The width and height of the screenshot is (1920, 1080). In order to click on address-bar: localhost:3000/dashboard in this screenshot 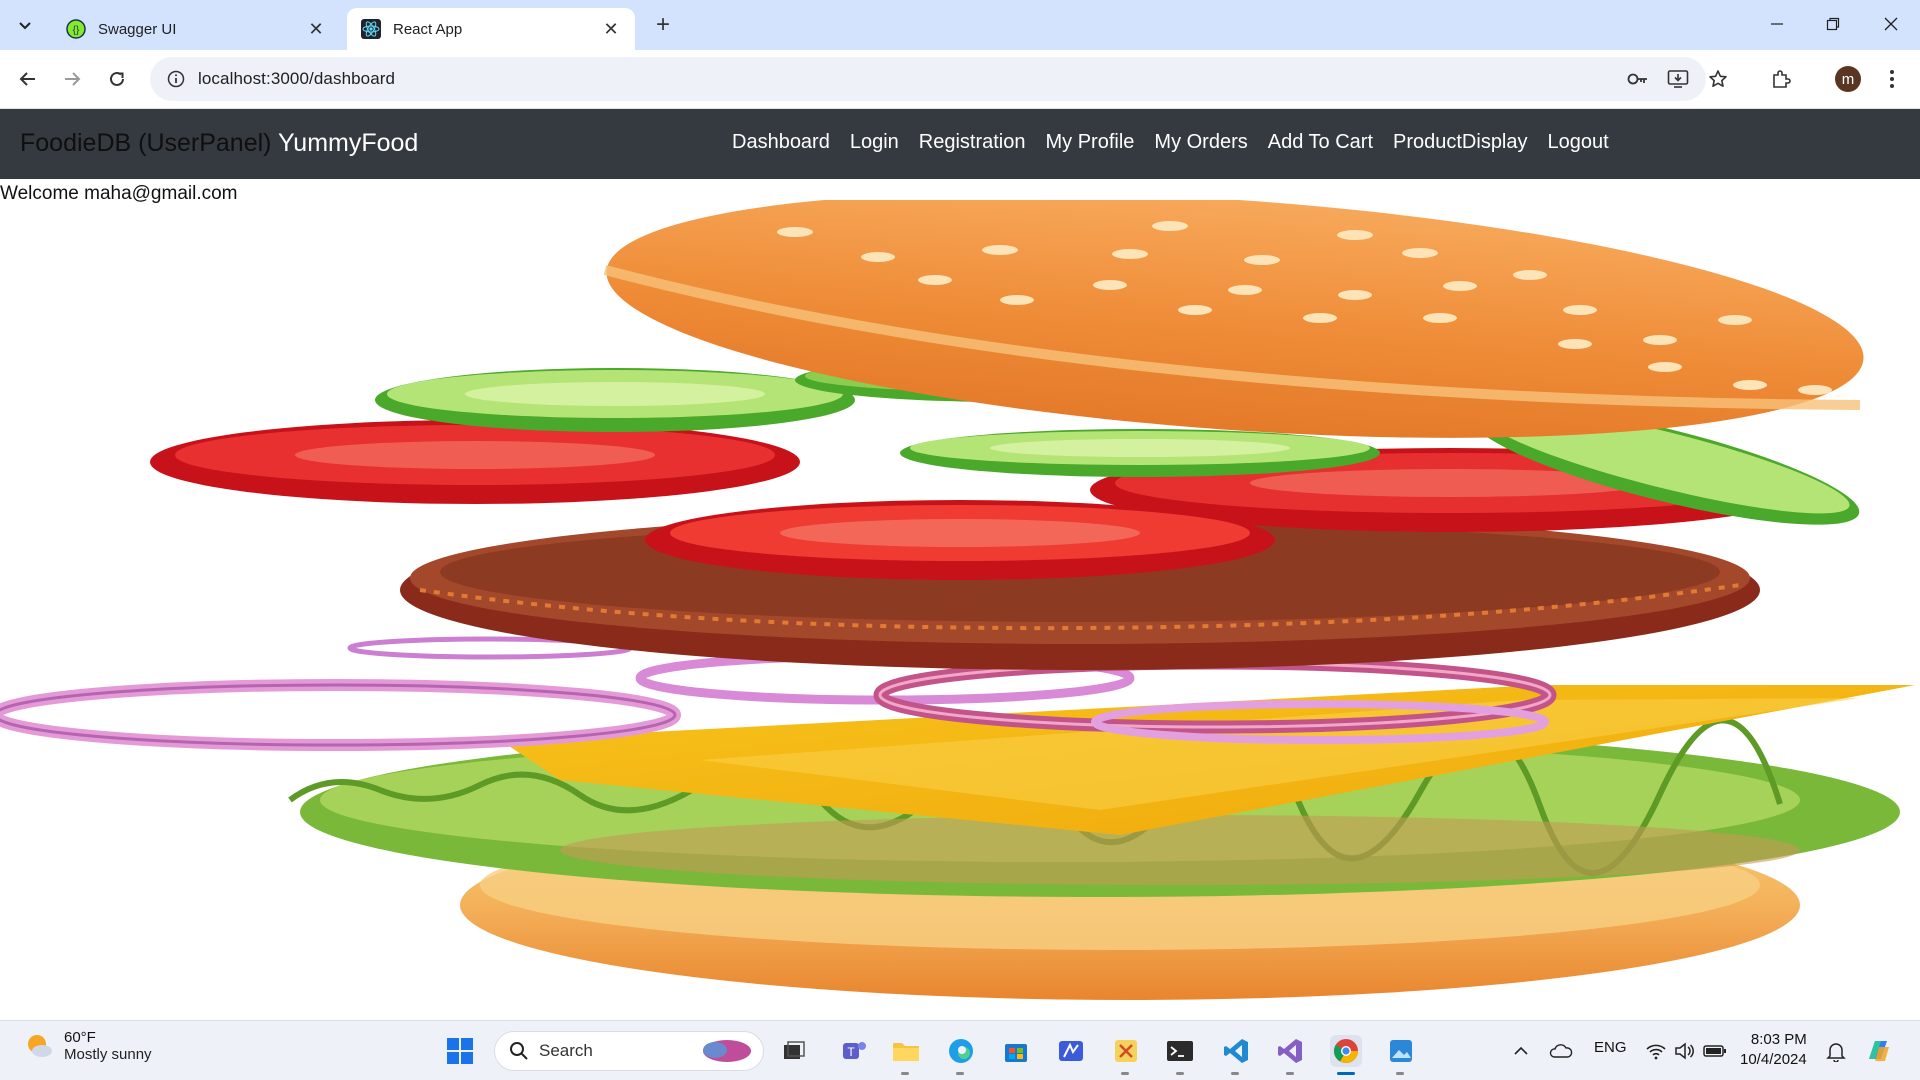, I will do `click(938, 79)`.